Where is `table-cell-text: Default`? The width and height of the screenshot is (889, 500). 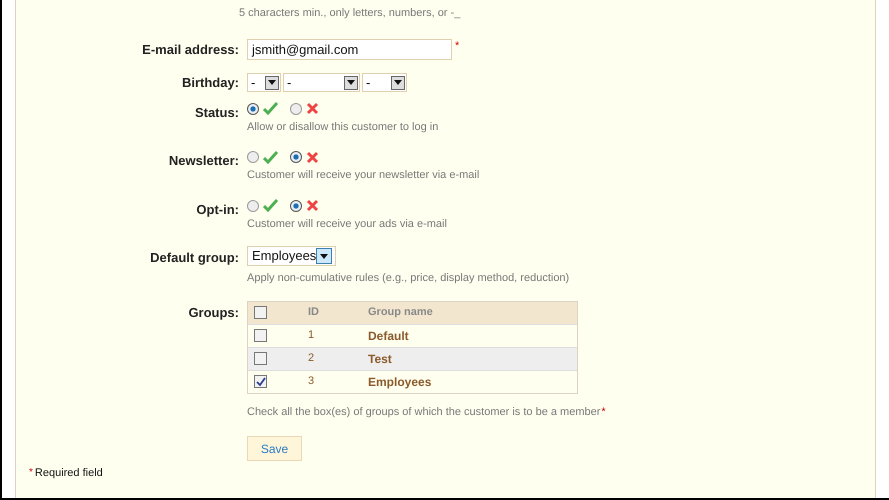 table-cell-text: Default is located at coordinates (388, 336).